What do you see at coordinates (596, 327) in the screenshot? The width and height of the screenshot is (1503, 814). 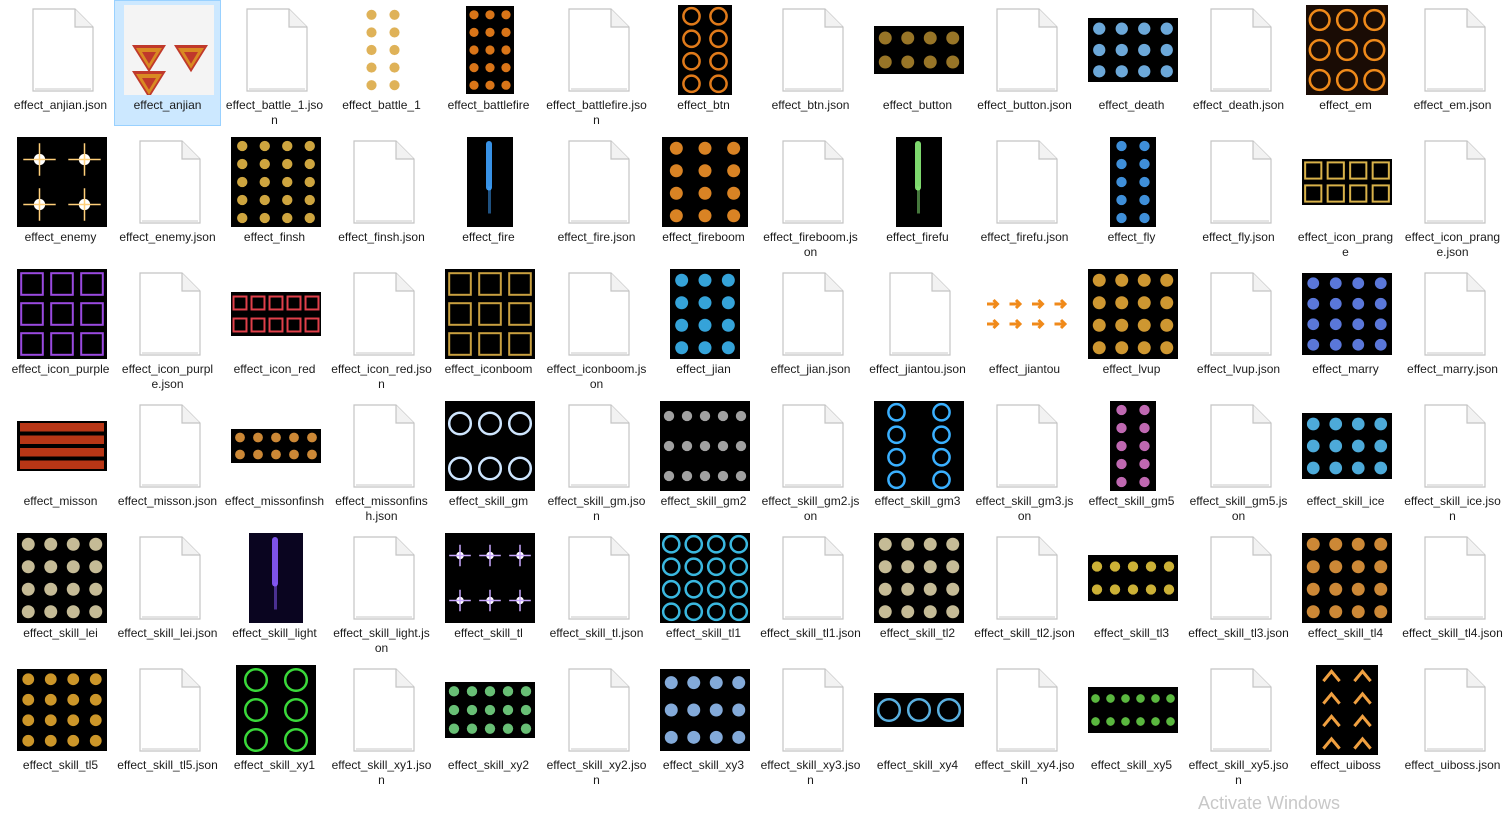 I see `json-file-item: effect_iconboom.json` at bounding box center [596, 327].